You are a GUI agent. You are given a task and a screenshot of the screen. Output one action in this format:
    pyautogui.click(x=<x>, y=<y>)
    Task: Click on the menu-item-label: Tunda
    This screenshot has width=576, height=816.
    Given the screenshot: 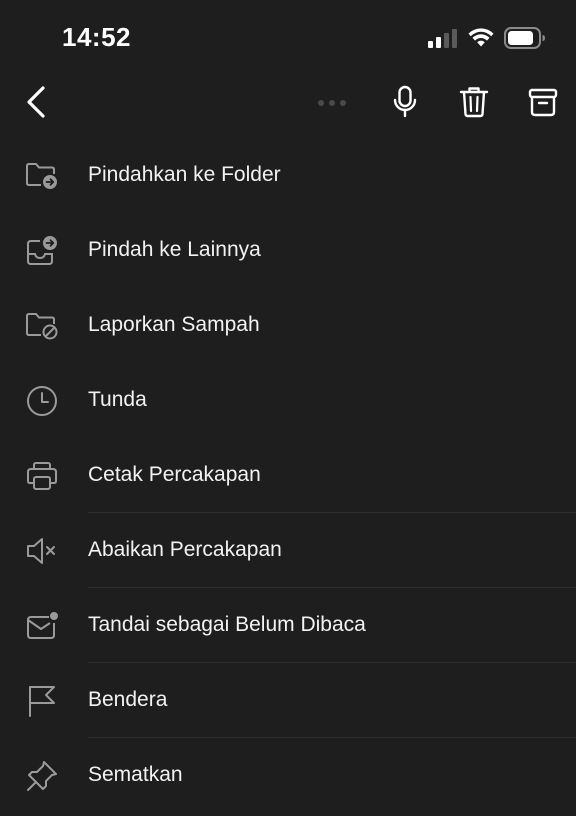 What is the action you would take?
    pyautogui.click(x=117, y=399)
    